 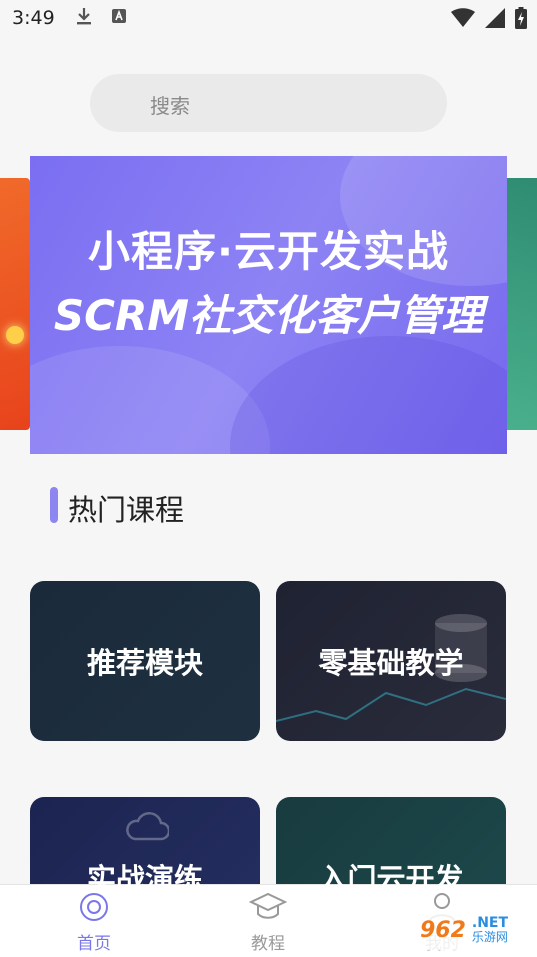 What do you see at coordinates (268, 251) in the screenshot?
I see `banner-title: 小程序·云开发实战` at bounding box center [268, 251].